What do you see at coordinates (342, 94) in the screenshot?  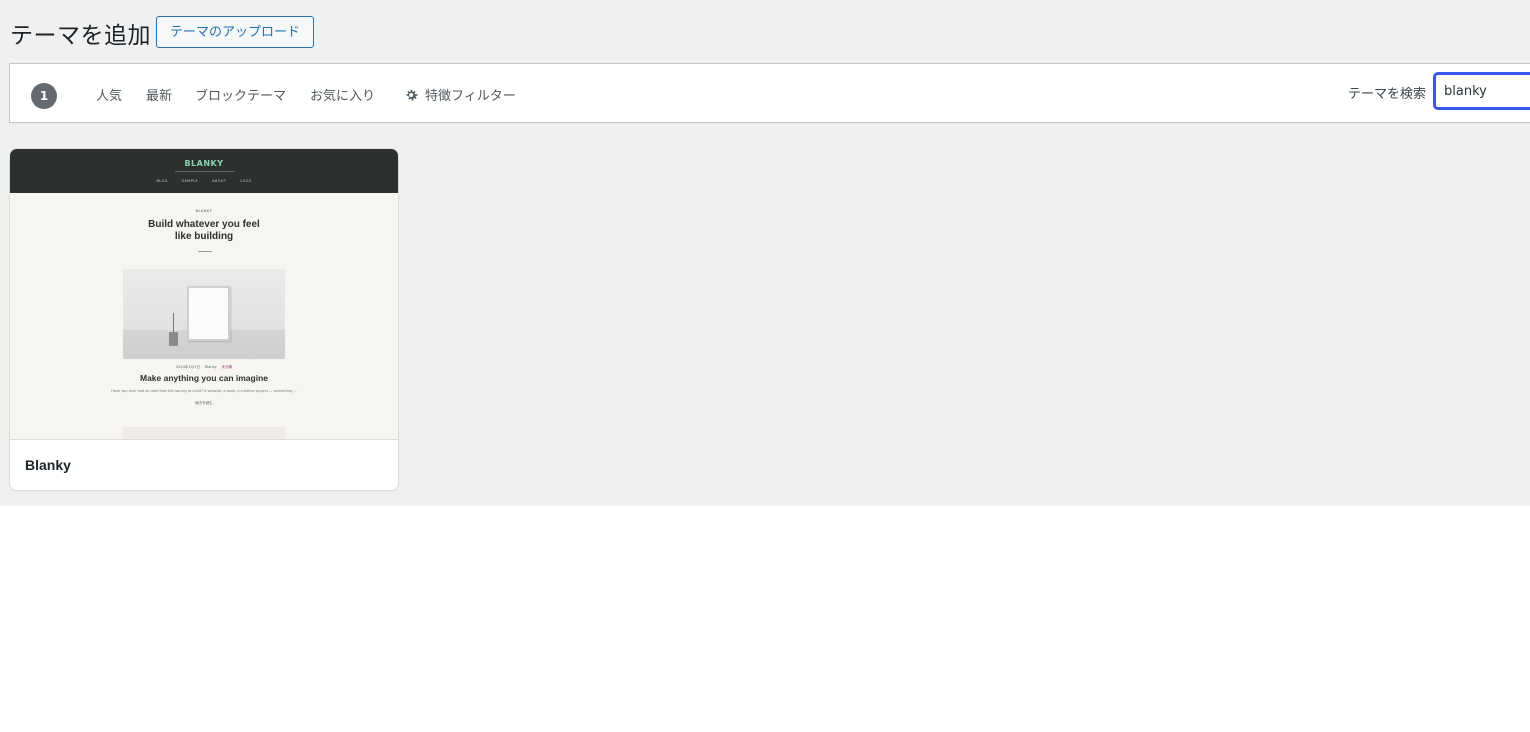 I see `tab-favorites: お気に入り` at bounding box center [342, 94].